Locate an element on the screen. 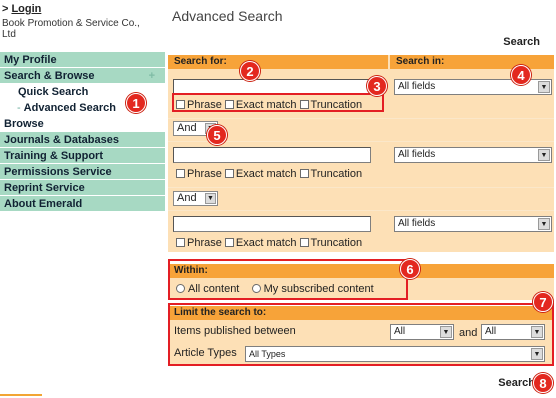  search-button-bottom: Search is located at coordinates (516, 383).